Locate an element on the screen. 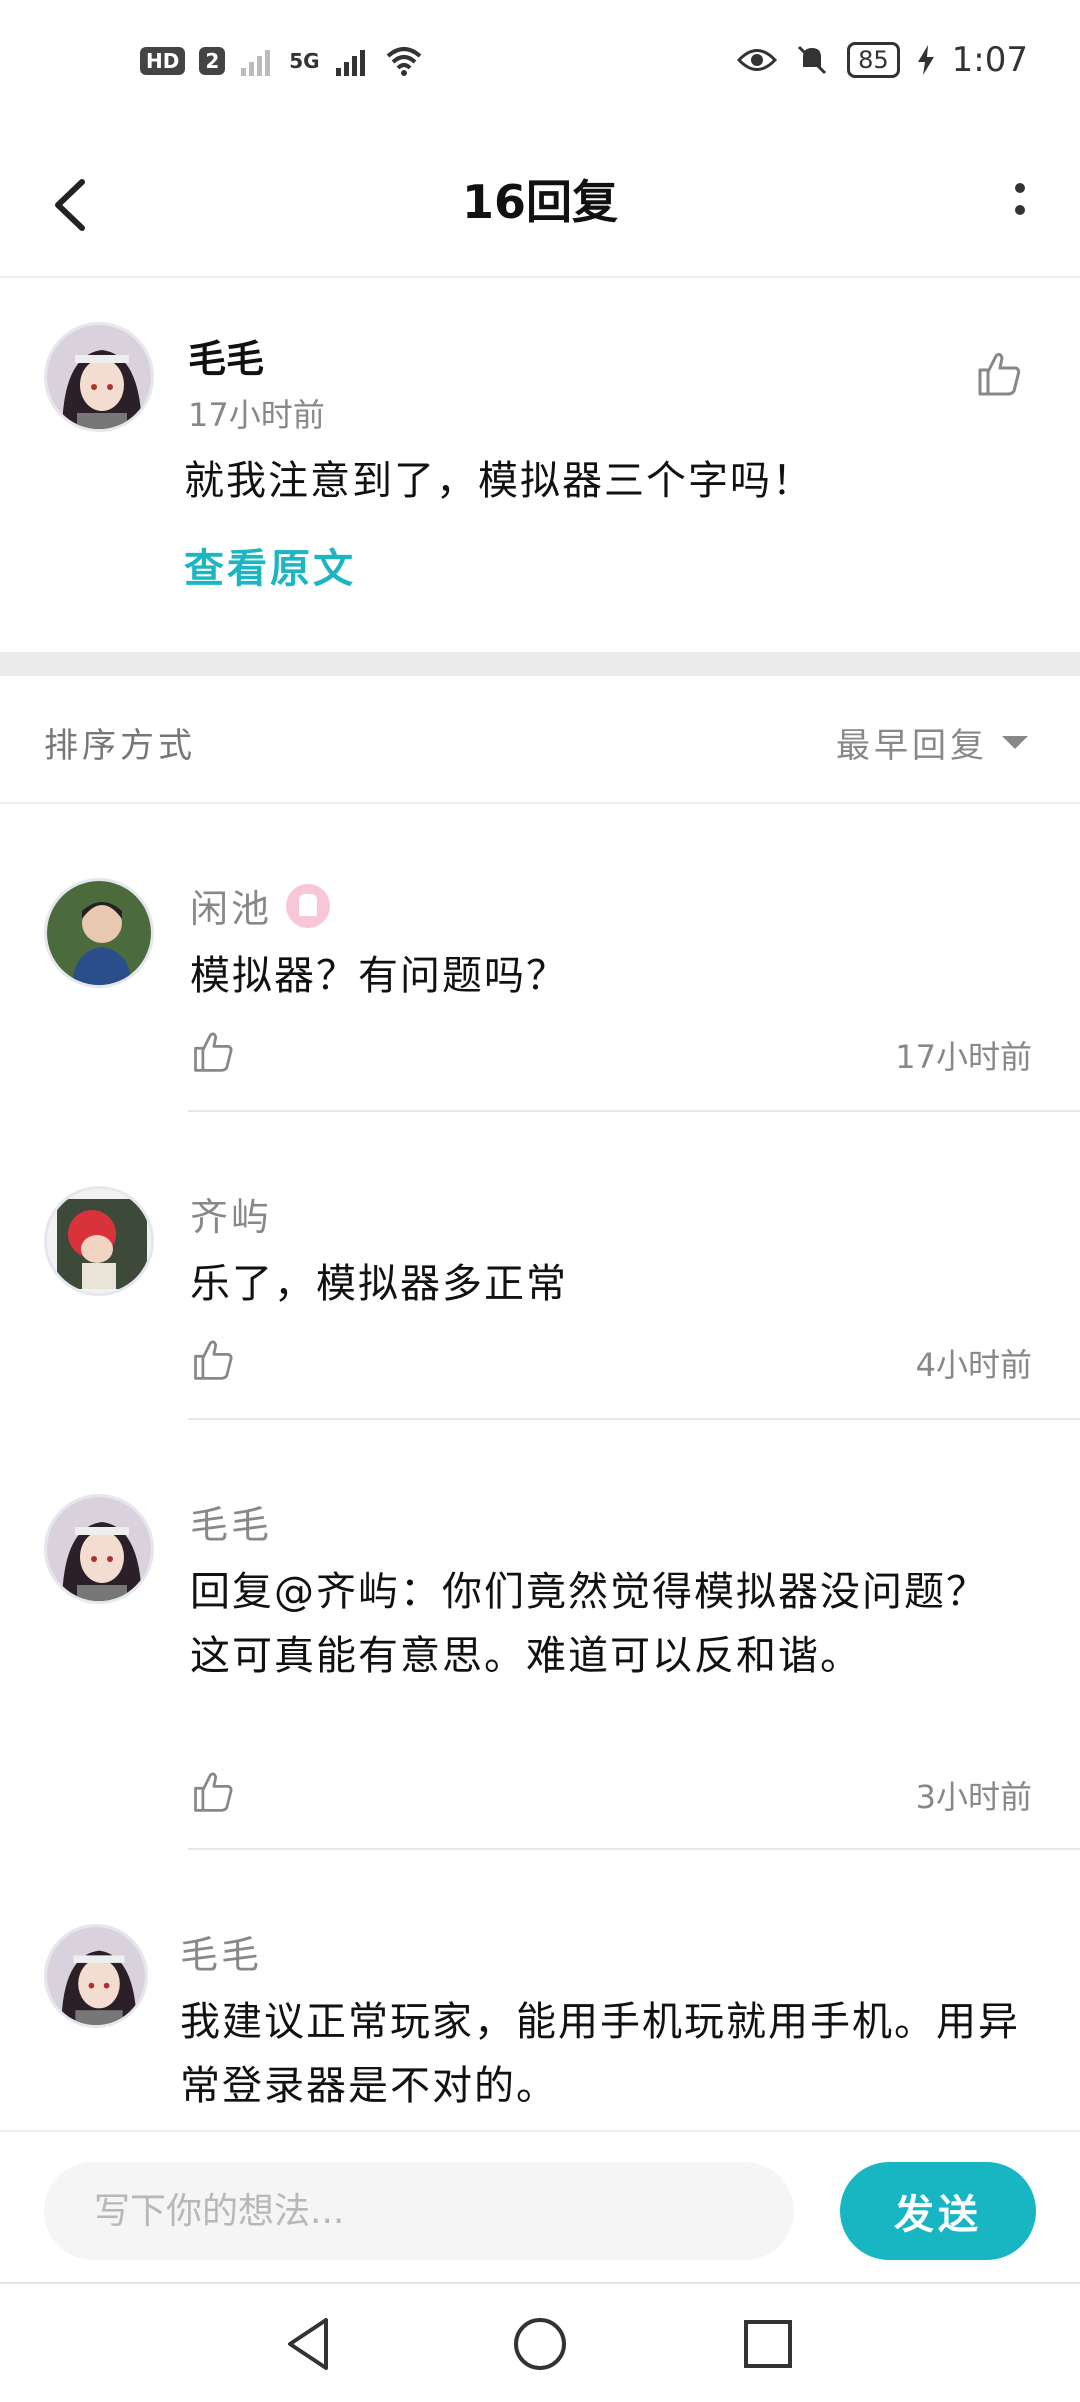  comment-input is located at coordinates (419, 2211).